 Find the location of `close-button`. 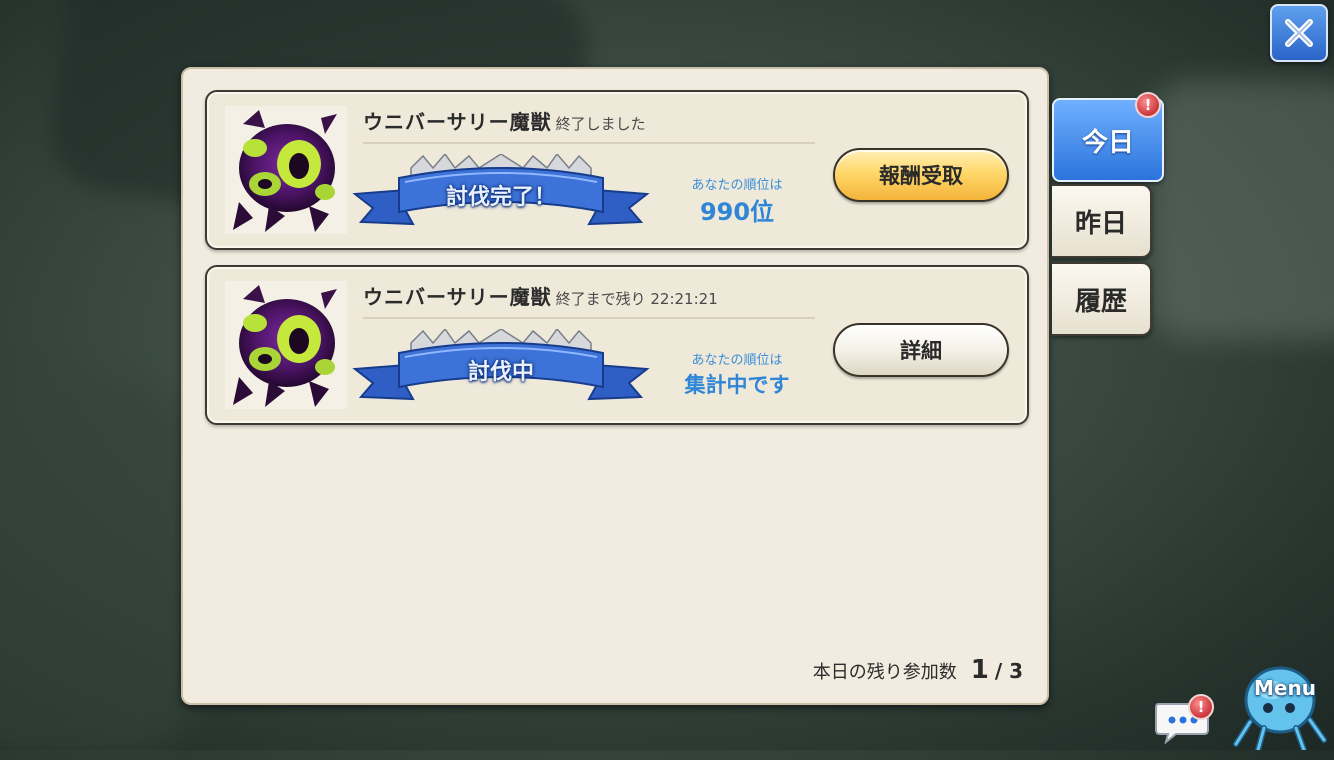

close-button is located at coordinates (1299, 33).